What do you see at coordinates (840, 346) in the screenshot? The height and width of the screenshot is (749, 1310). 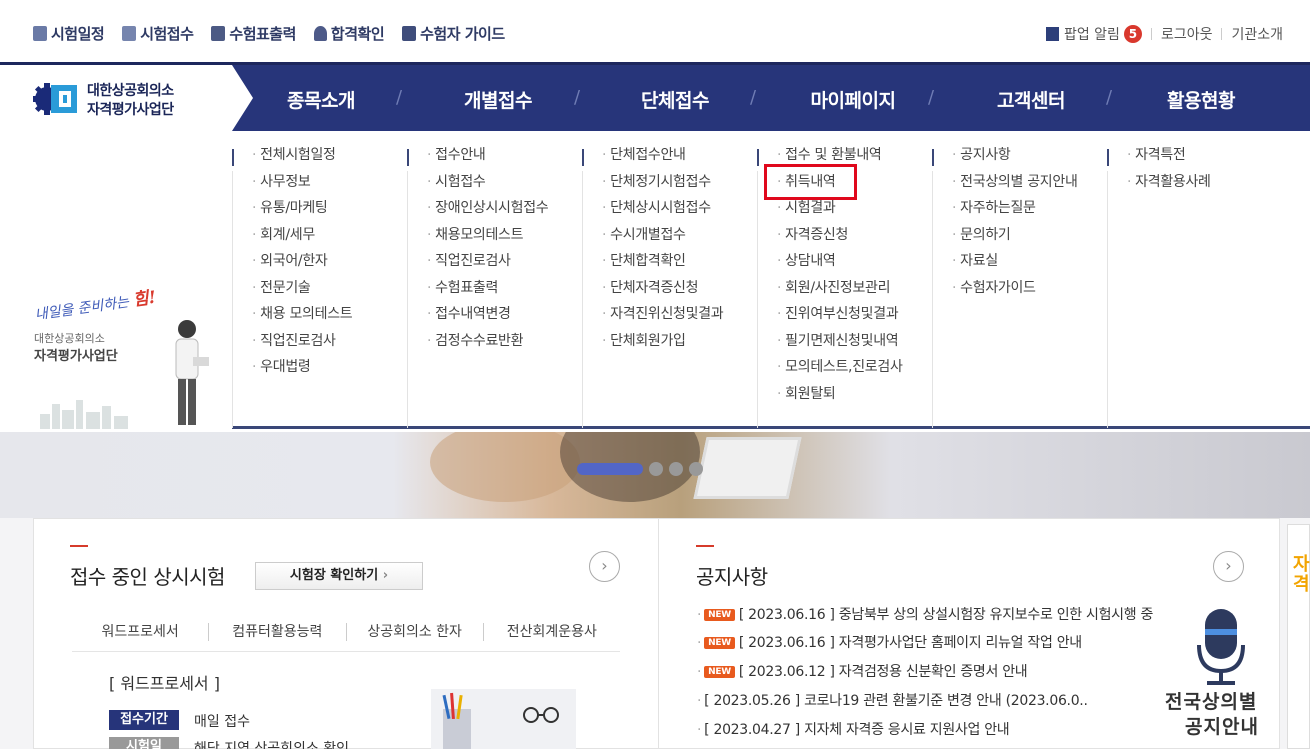 I see `menu-item: 필기면제신청및내역` at bounding box center [840, 346].